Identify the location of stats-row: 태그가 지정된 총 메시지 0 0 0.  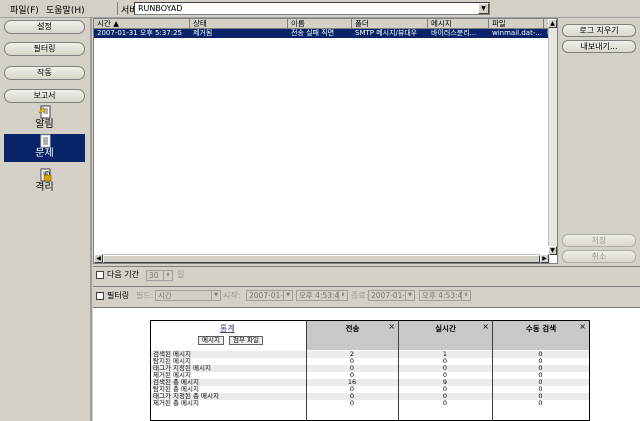
(370, 396).